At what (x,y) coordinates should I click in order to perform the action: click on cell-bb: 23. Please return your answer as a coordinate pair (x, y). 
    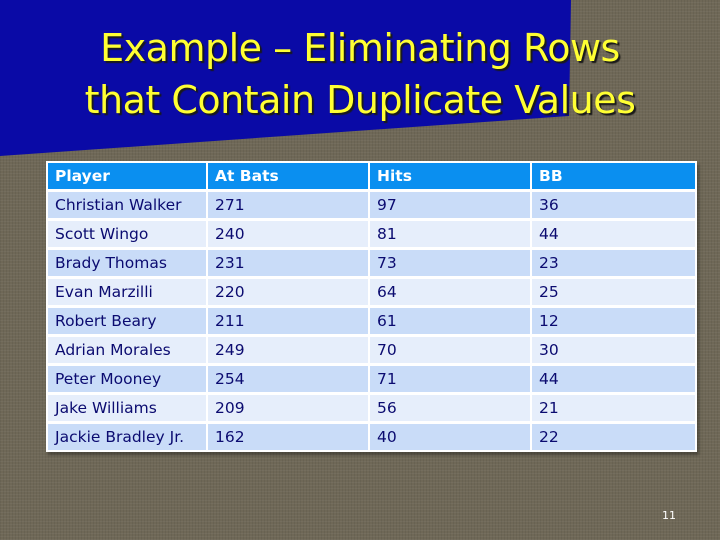
    Looking at the image, I should click on (613, 263).